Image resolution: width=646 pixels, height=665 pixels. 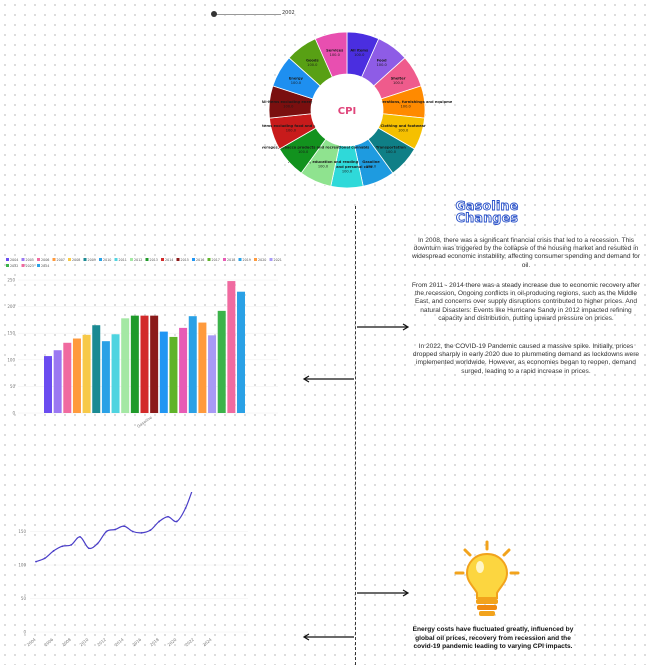 What do you see at coordinates (45, 266) in the screenshot?
I see `legend-label: 2024` at bounding box center [45, 266].